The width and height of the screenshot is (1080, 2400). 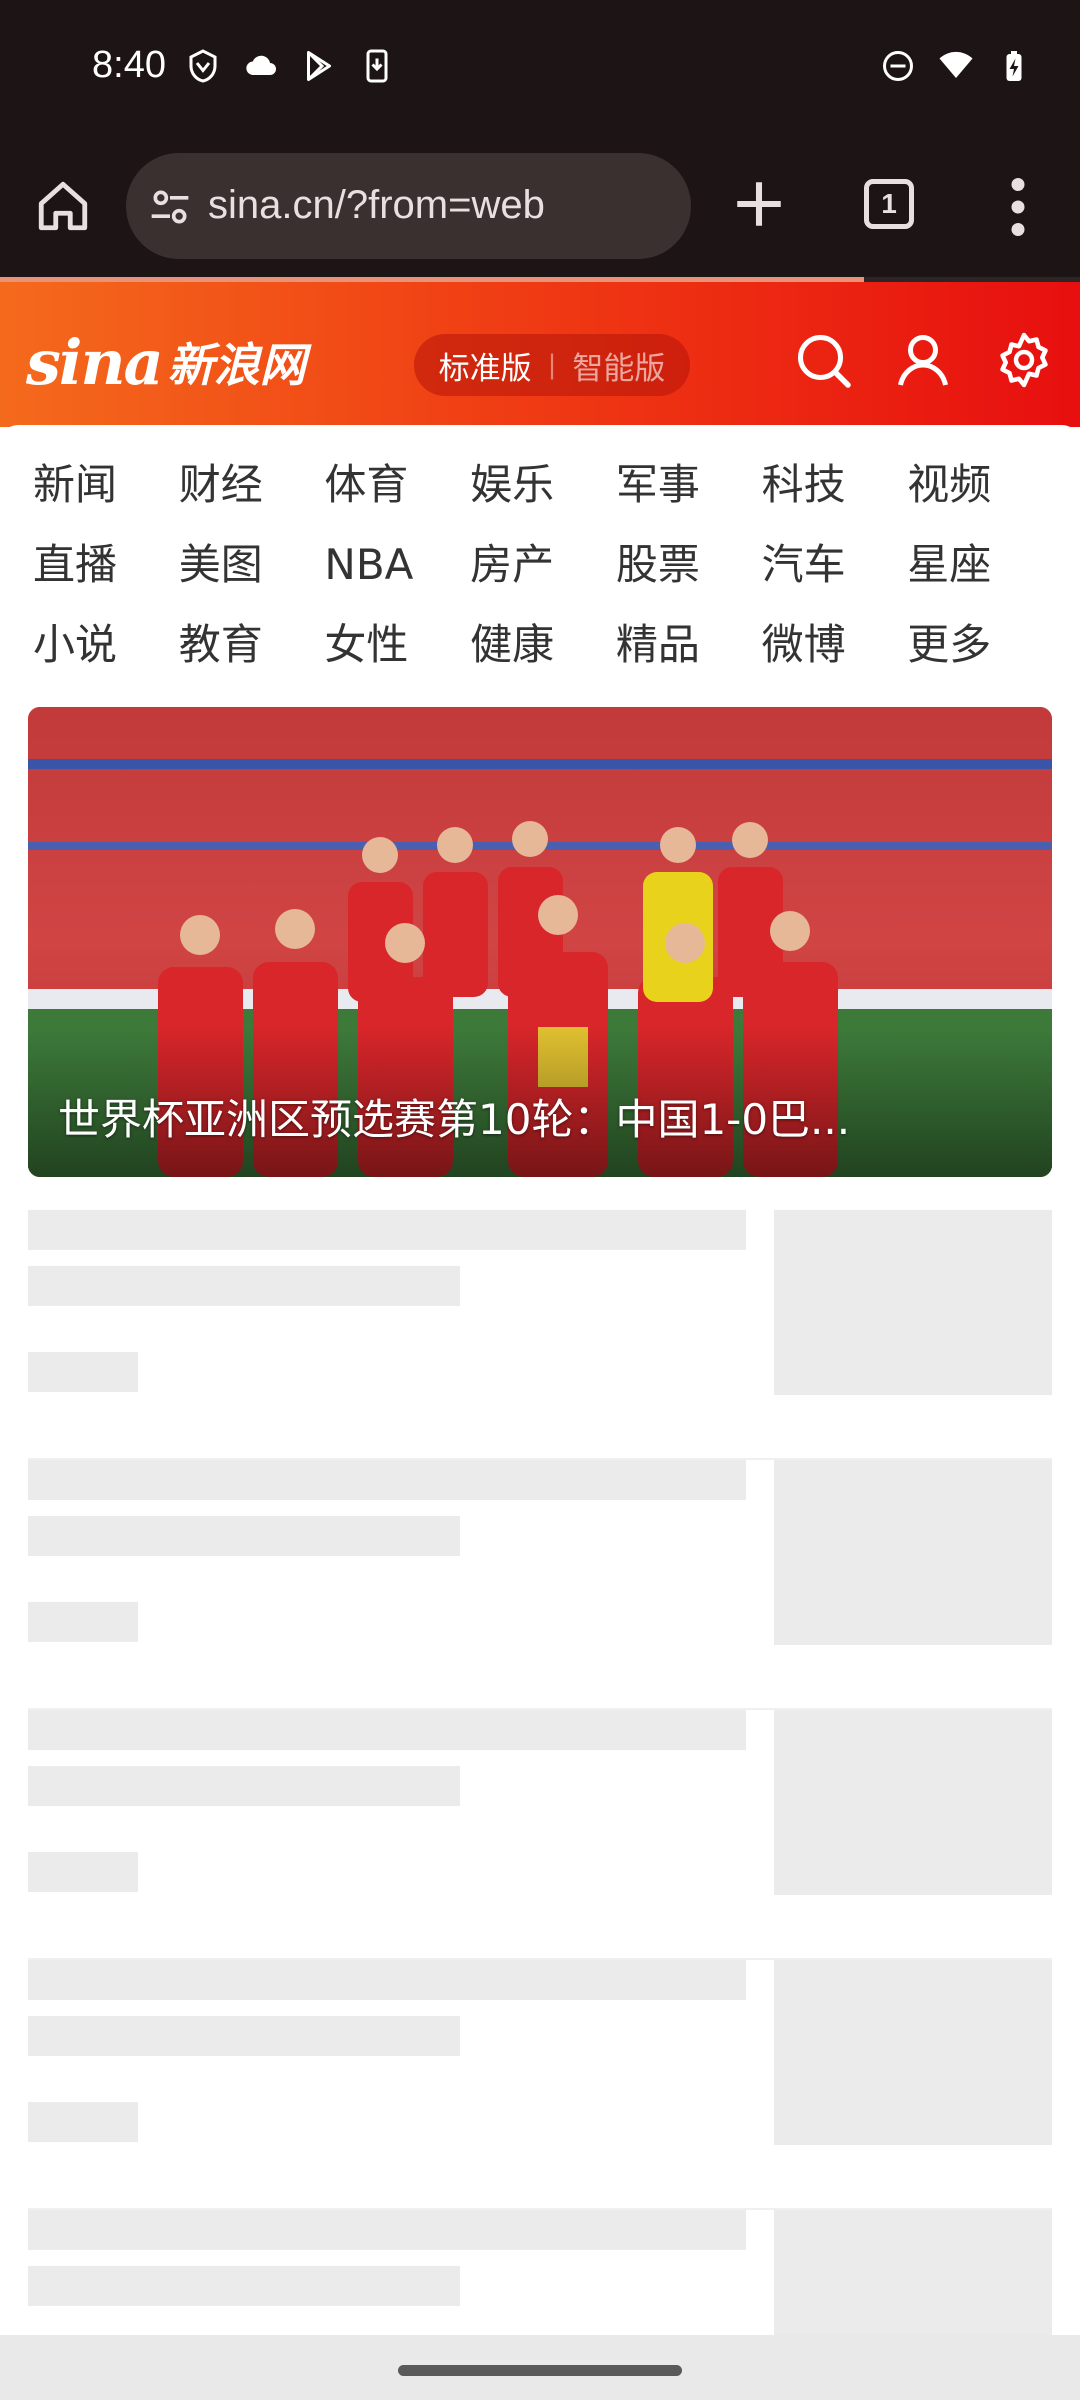 What do you see at coordinates (129, 65) in the screenshot?
I see `status-time: 8:40` at bounding box center [129, 65].